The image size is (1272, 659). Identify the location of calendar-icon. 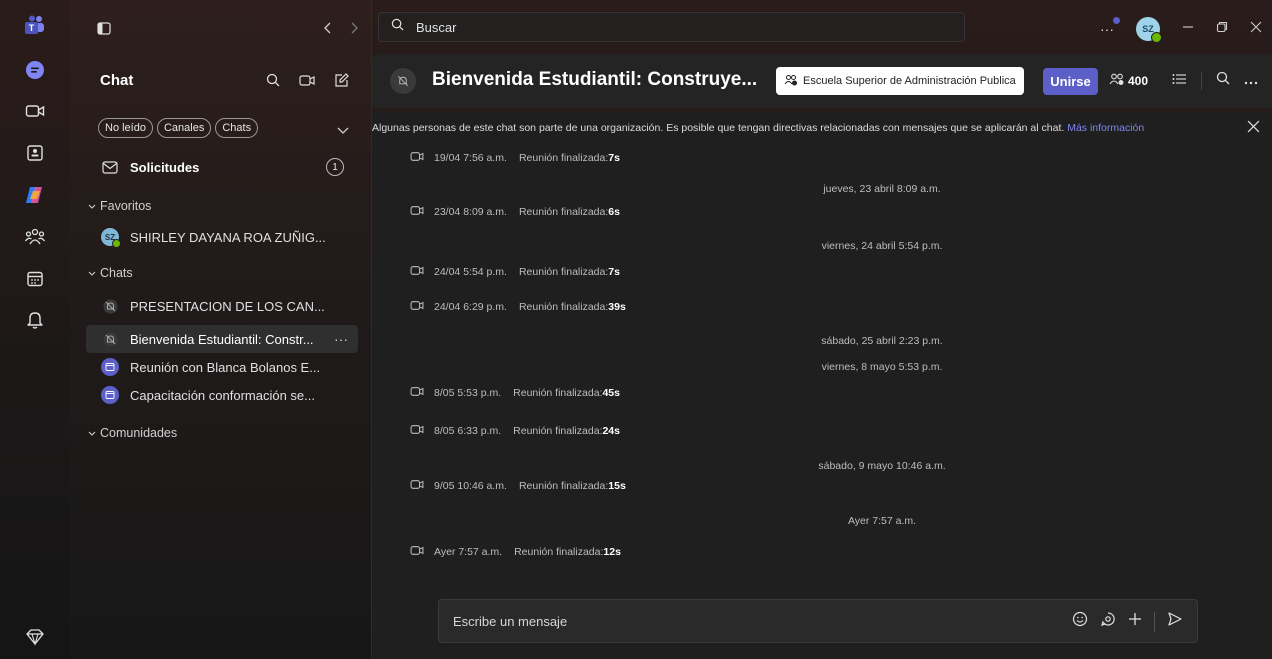
(35, 279).